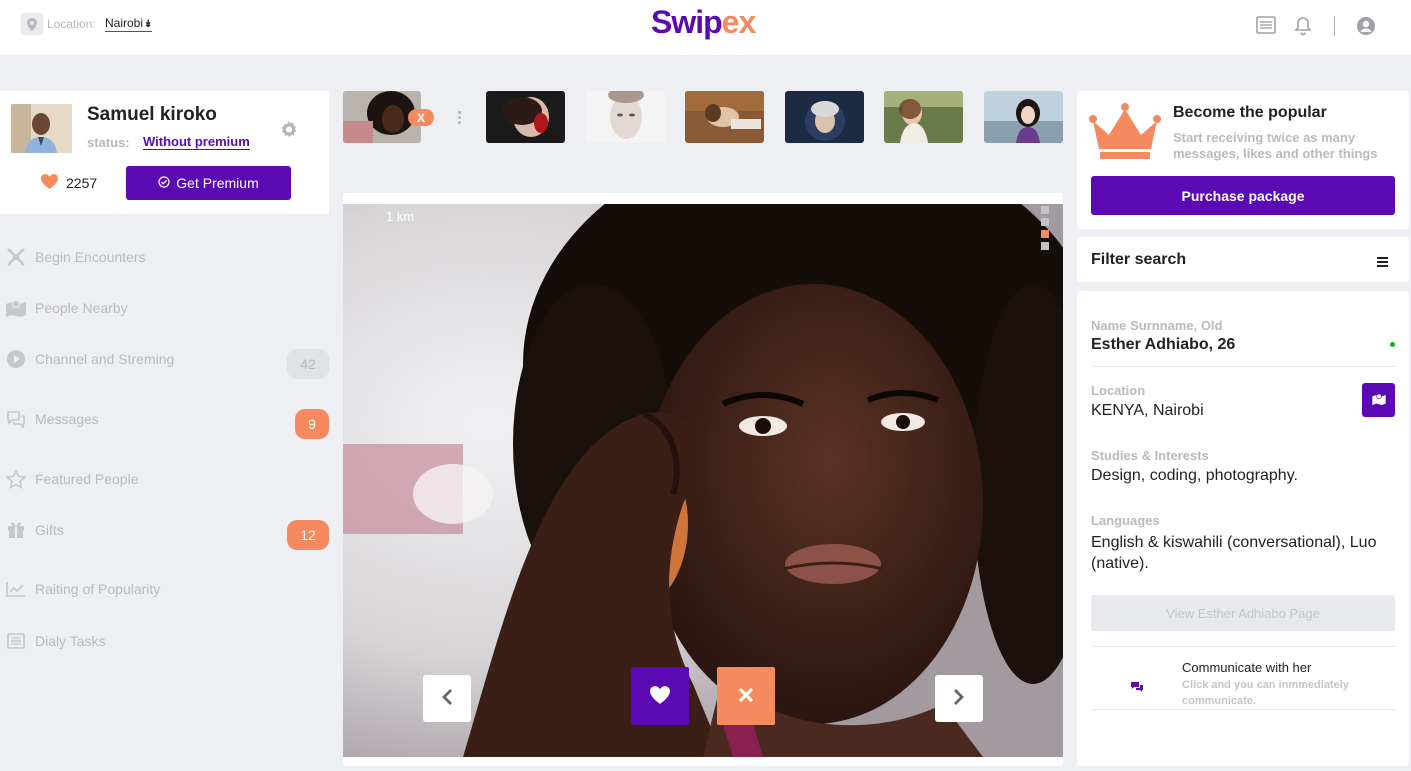 The image size is (1411, 771). I want to click on studies-label: Studies & Interests, so click(1150, 455).